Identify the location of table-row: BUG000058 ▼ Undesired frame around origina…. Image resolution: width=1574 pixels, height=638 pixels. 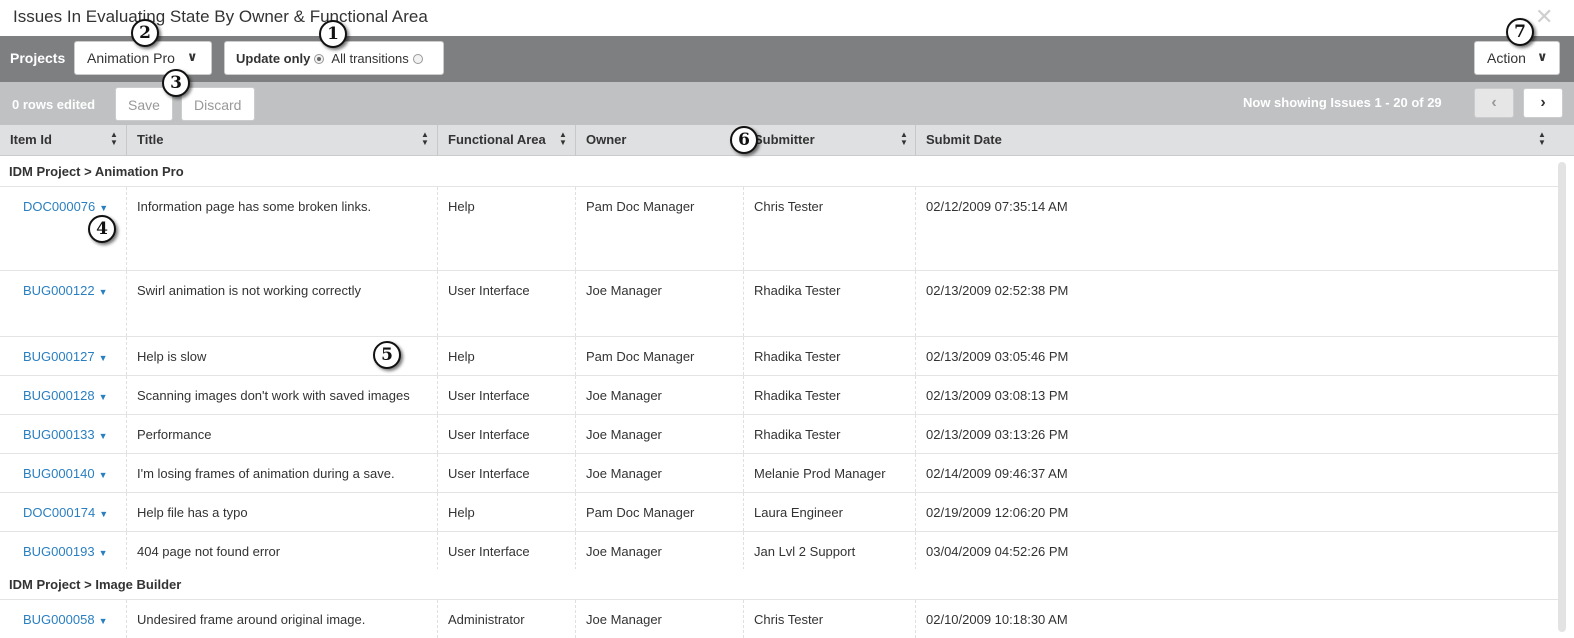
(779, 619).